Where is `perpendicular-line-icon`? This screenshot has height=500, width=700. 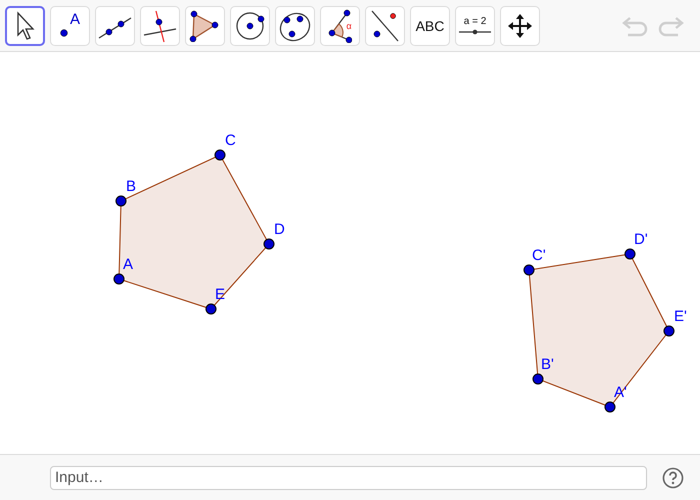 perpendicular-line-icon is located at coordinates (160, 25).